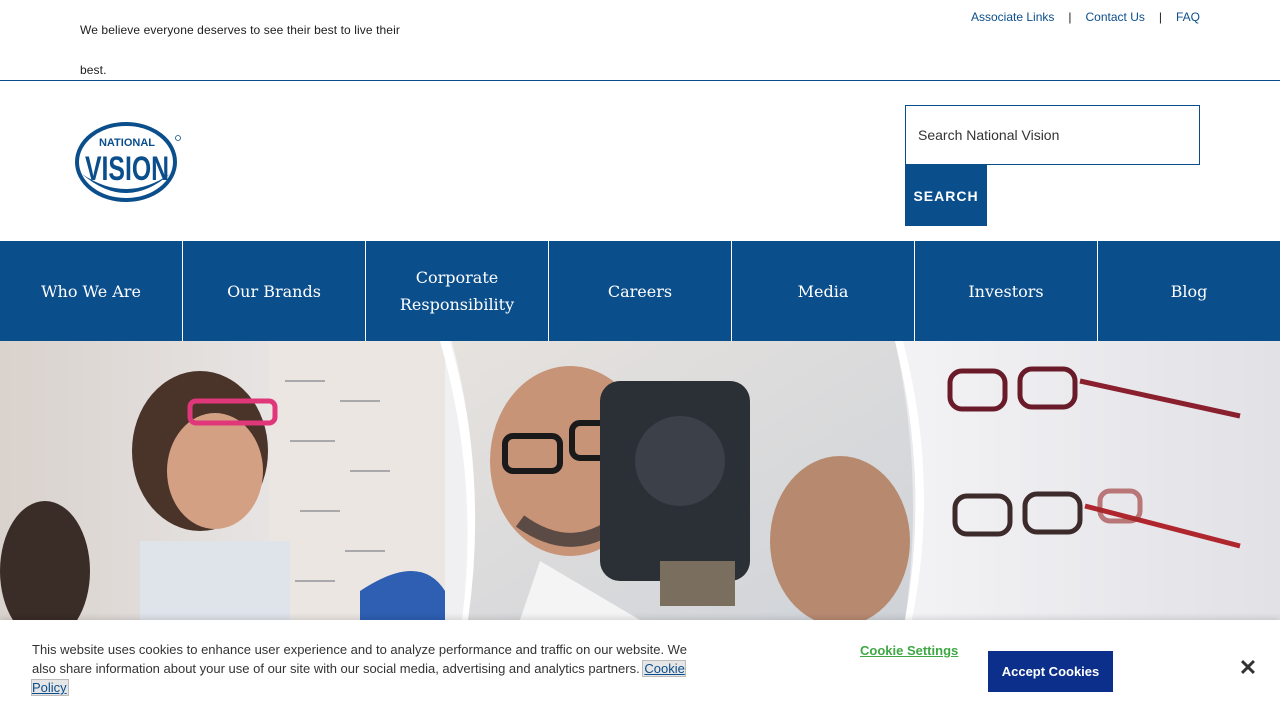 This screenshot has width=1280, height=720. What do you see at coordinates (1050, 671) in the screenshot?
I see `accept-cookies-button: Accept Cookies` at bounding box center [1050, 671].